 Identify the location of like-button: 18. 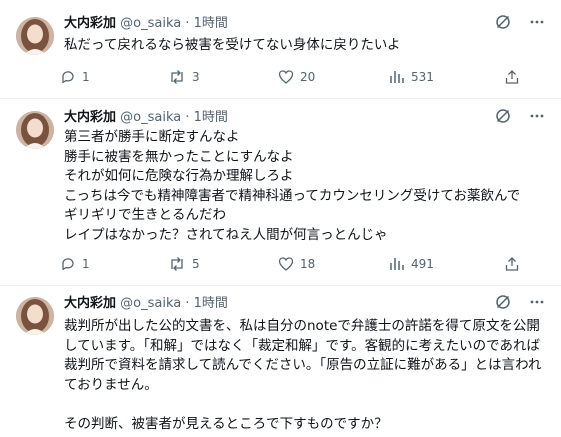
(296, 264).